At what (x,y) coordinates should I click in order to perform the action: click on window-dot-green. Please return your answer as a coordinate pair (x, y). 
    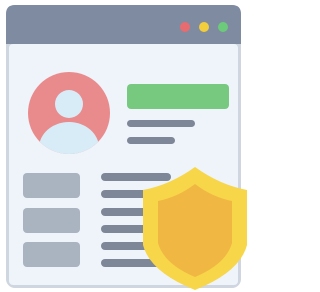
    Looking at the image, I should click on (223, 27).